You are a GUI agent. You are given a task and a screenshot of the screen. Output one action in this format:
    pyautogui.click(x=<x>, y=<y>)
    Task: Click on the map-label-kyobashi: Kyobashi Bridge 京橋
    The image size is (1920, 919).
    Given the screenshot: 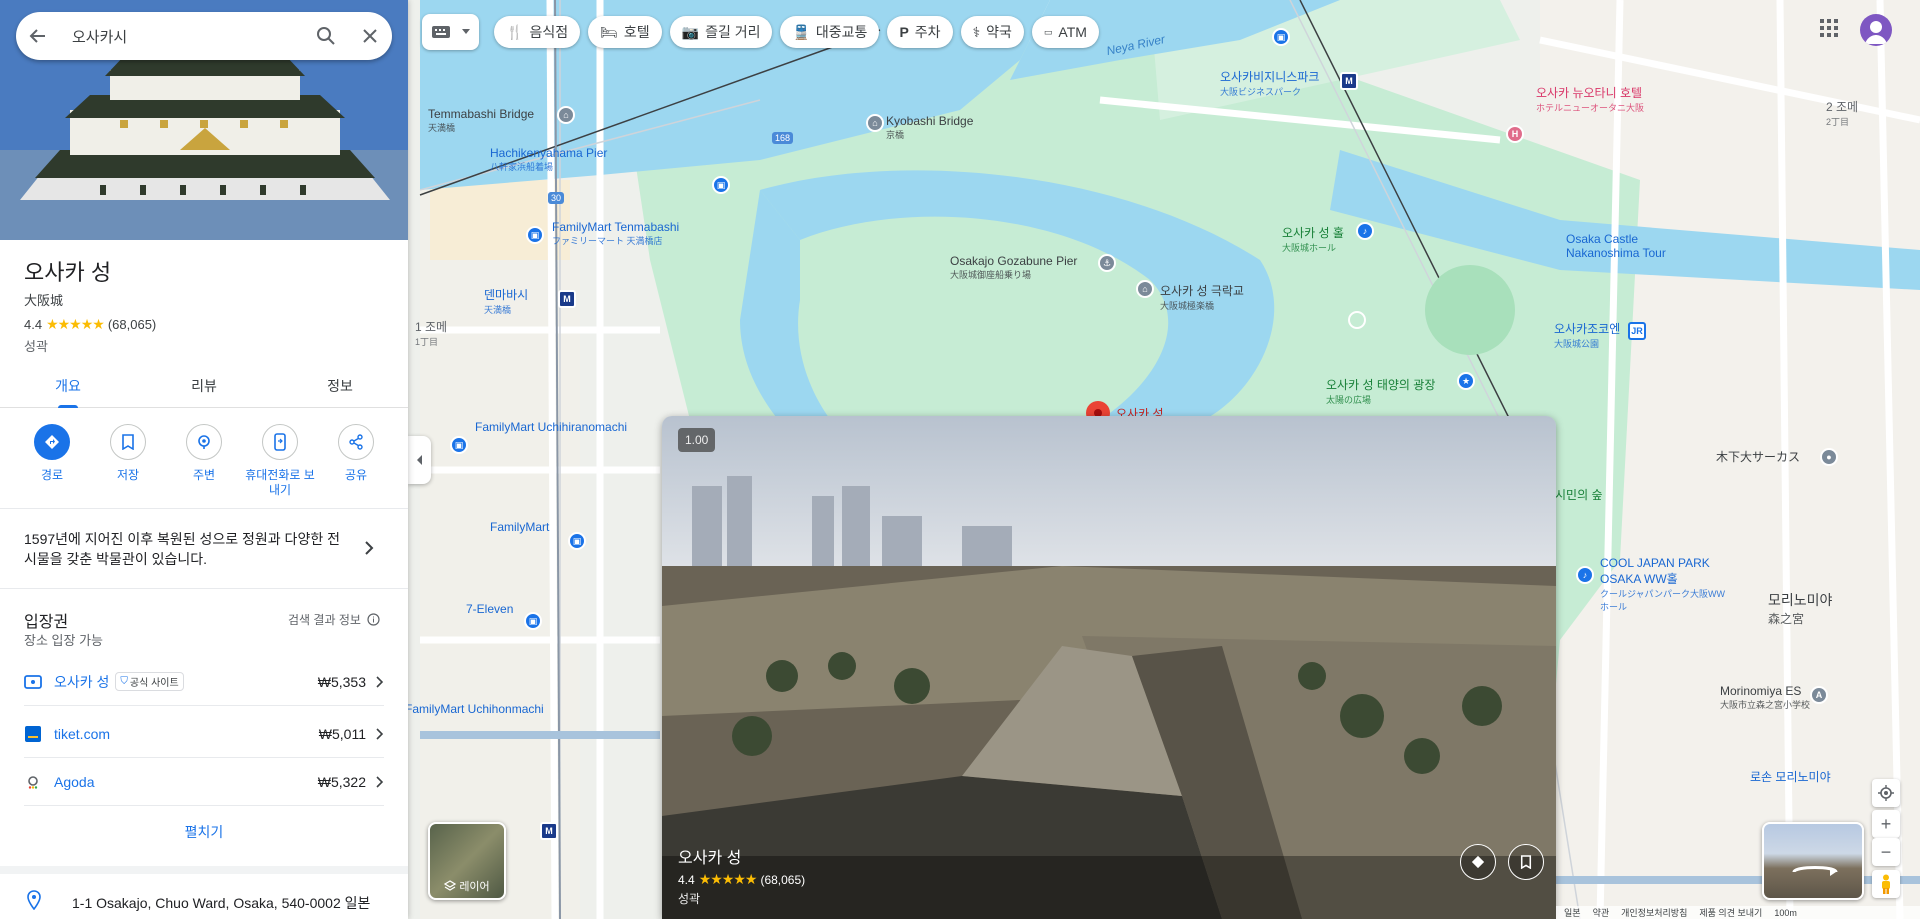 What is the action you would take?
    pyautogui.click(x=930, y=127)
    